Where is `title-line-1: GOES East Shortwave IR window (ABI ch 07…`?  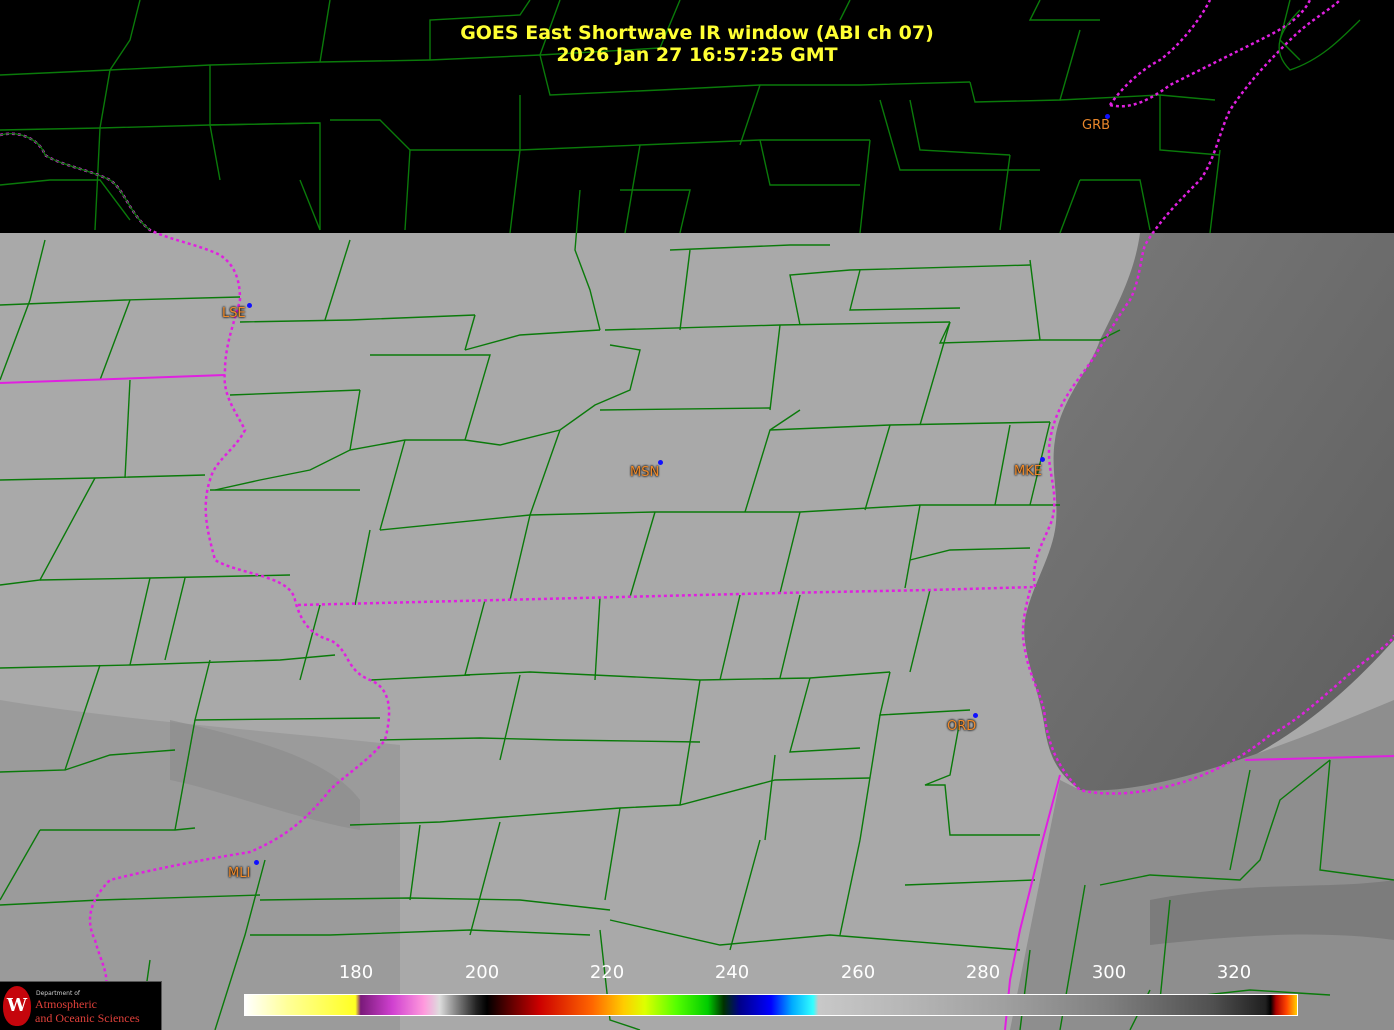
title-line-1: GOES East Shortwave IR window (ABI ch 07… is located at coordinates (697, 33).